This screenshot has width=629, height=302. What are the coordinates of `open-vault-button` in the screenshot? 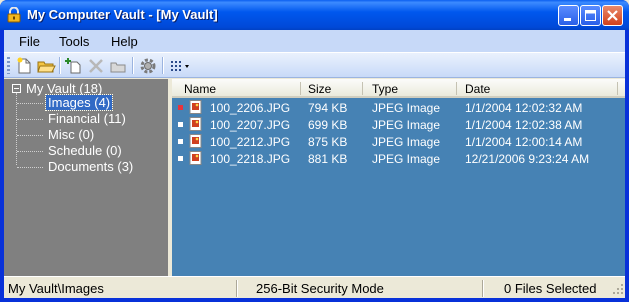 It's located at (46, 66).